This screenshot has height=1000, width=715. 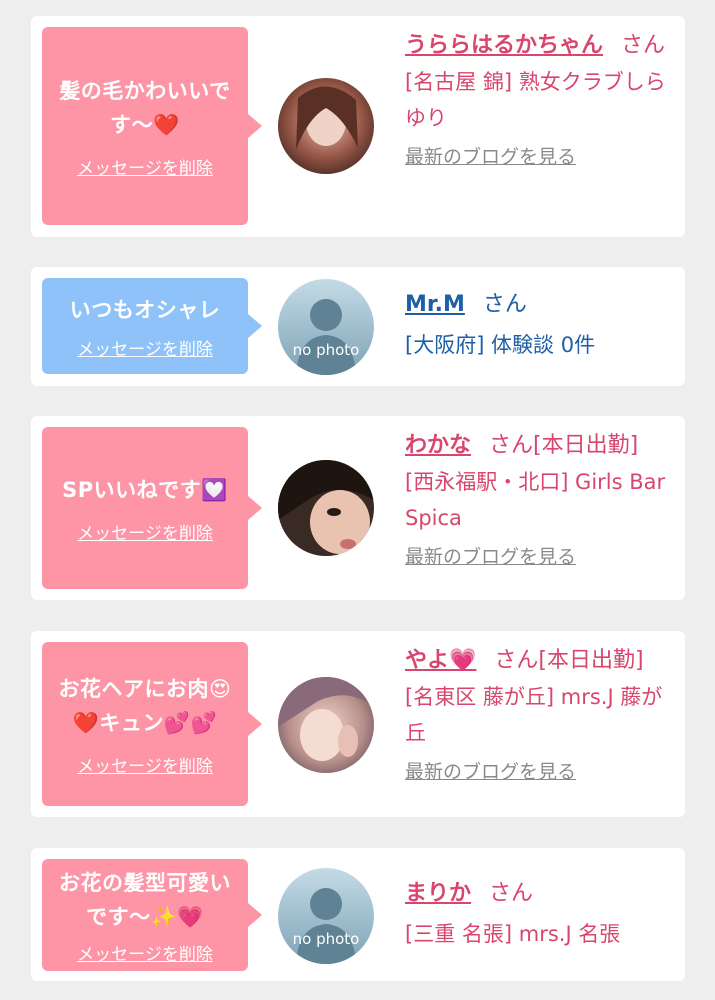 What do you see at coordinates (435, 304) in the screenshot?
I see `user-name-link: Mr.M` at bounding box center [435, 304].